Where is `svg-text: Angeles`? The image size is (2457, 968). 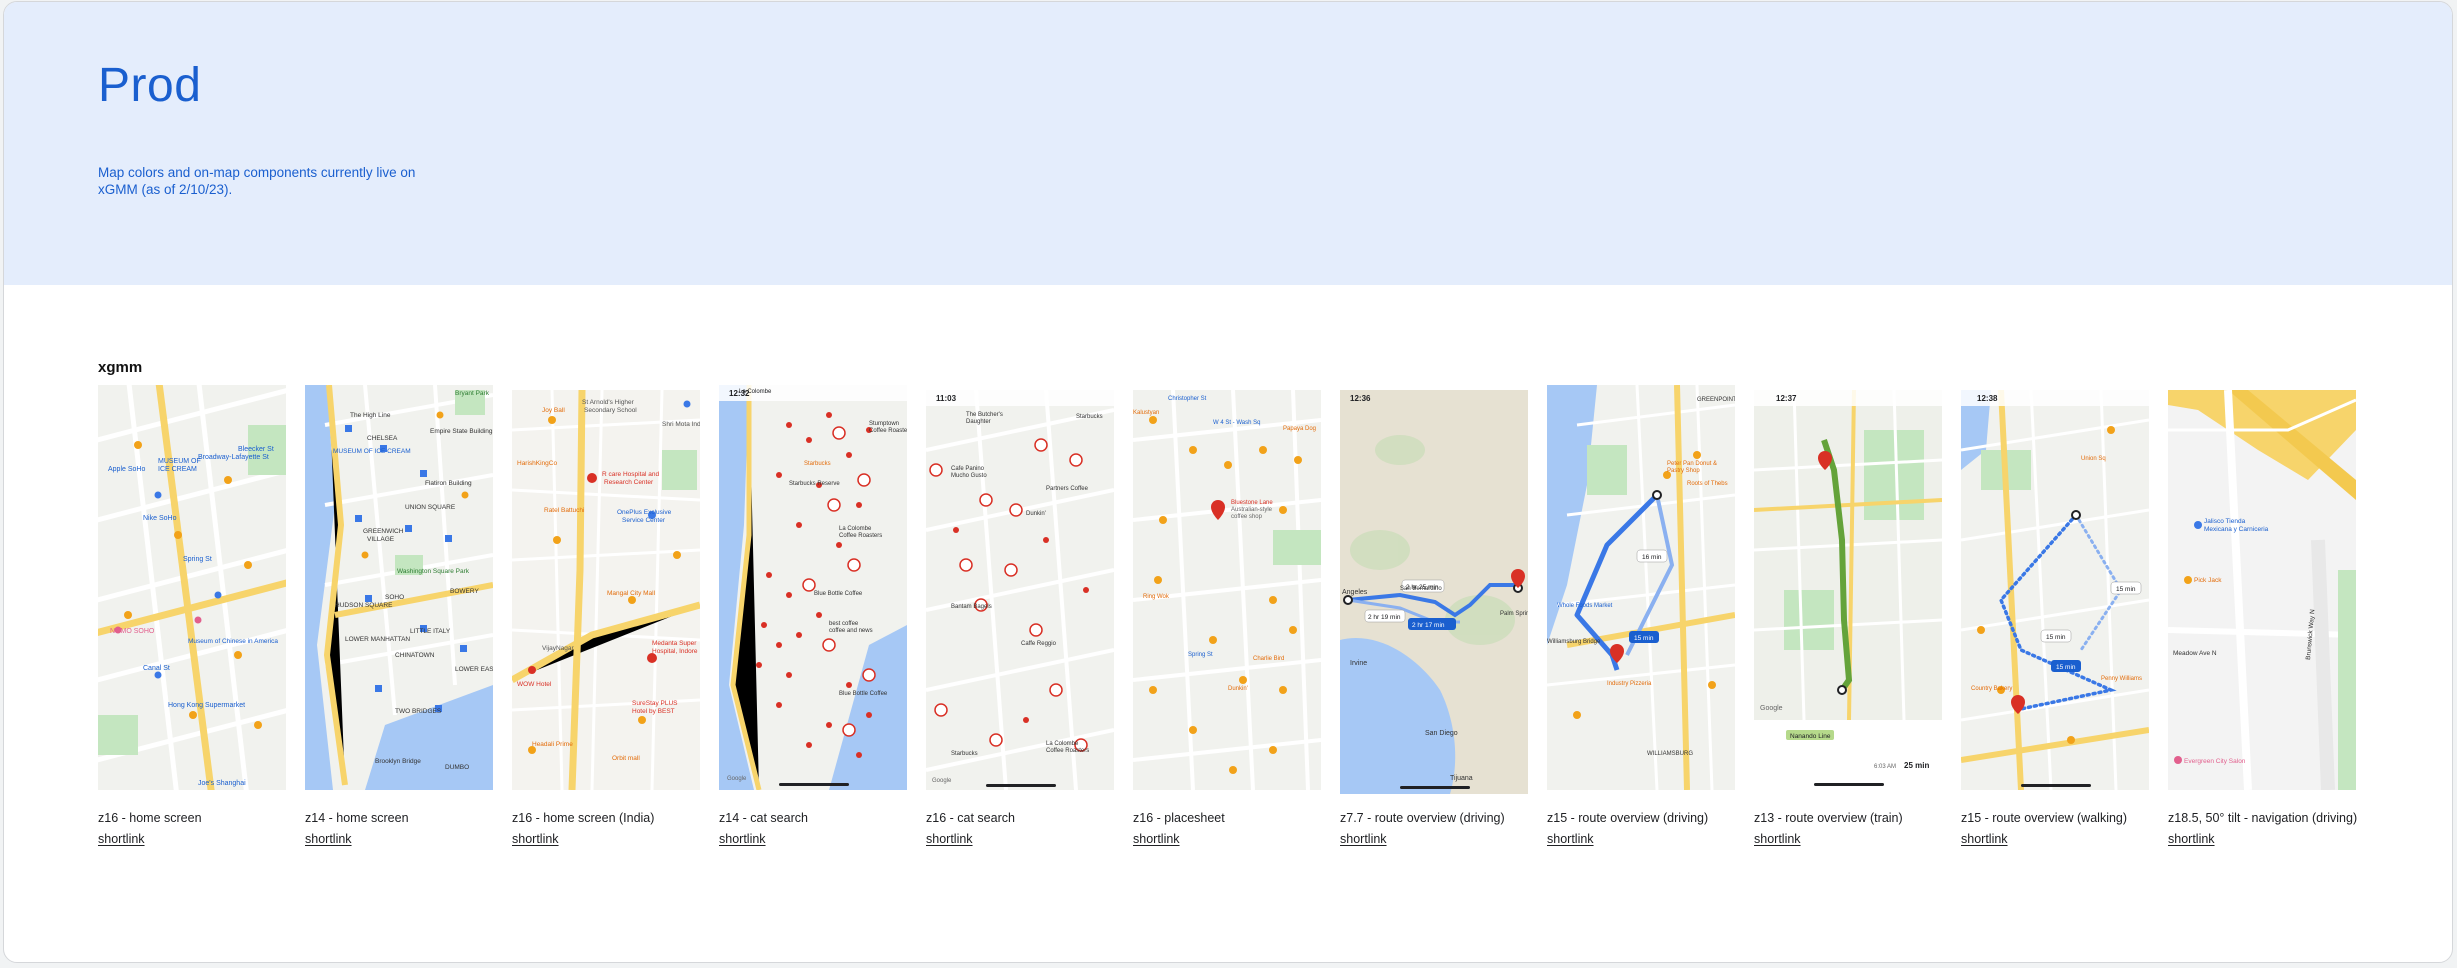 svg-text: Angeles is located at coordinates (1355, 592).